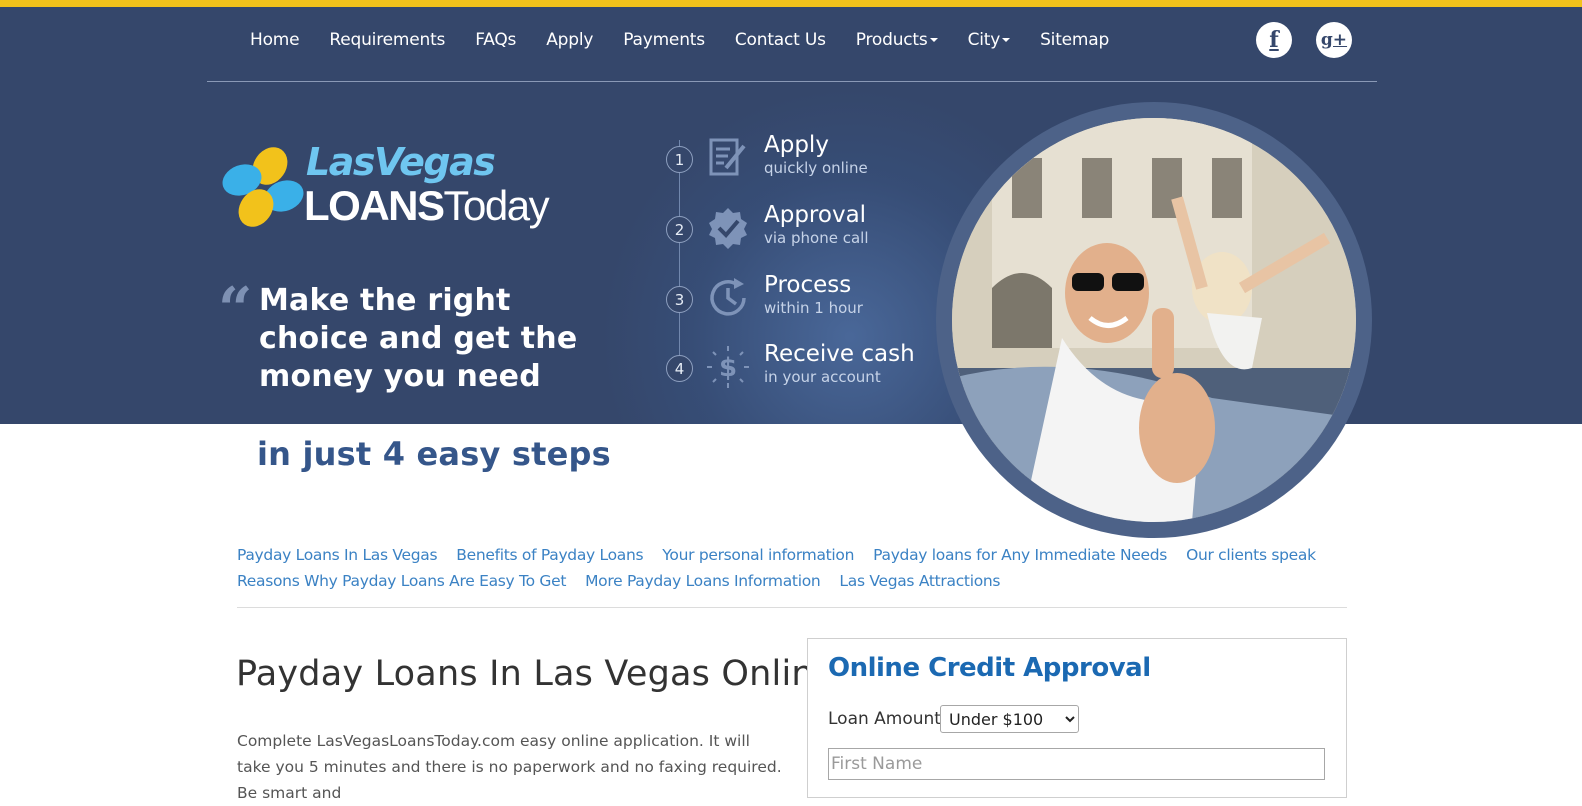 The image size is (1582, 806). Describe the element at coordinates (813, 308) in the screenshot. I see `step-subtitle: within 1 hour` at that location.